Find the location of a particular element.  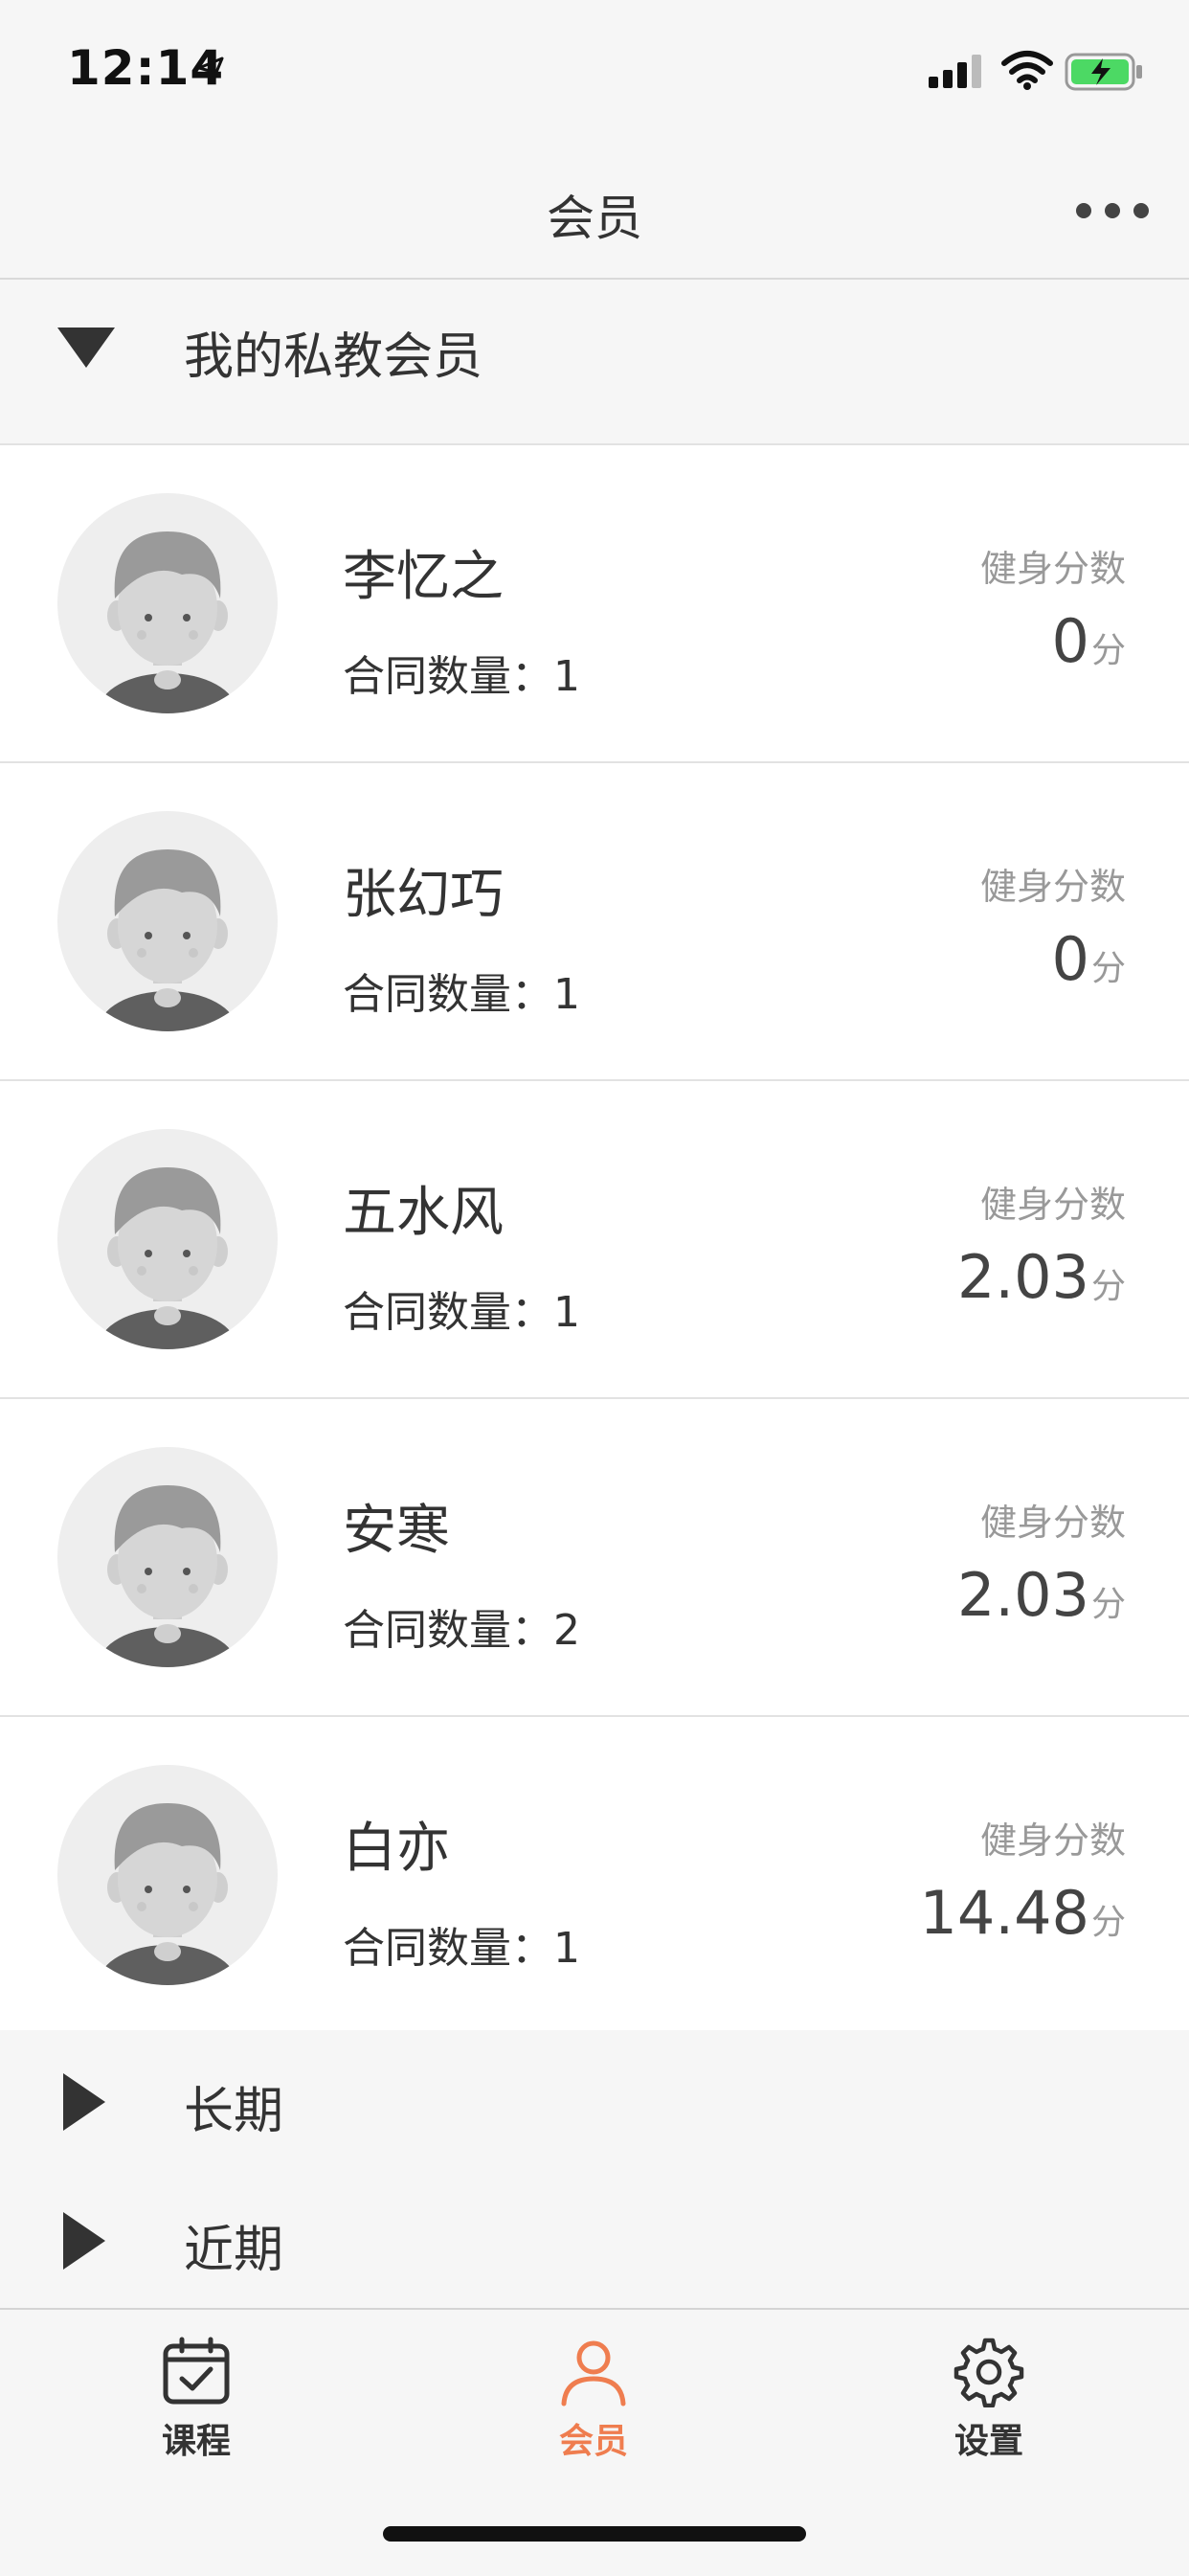

score-value: 14.48 is located at coordinates (1004, 1913).